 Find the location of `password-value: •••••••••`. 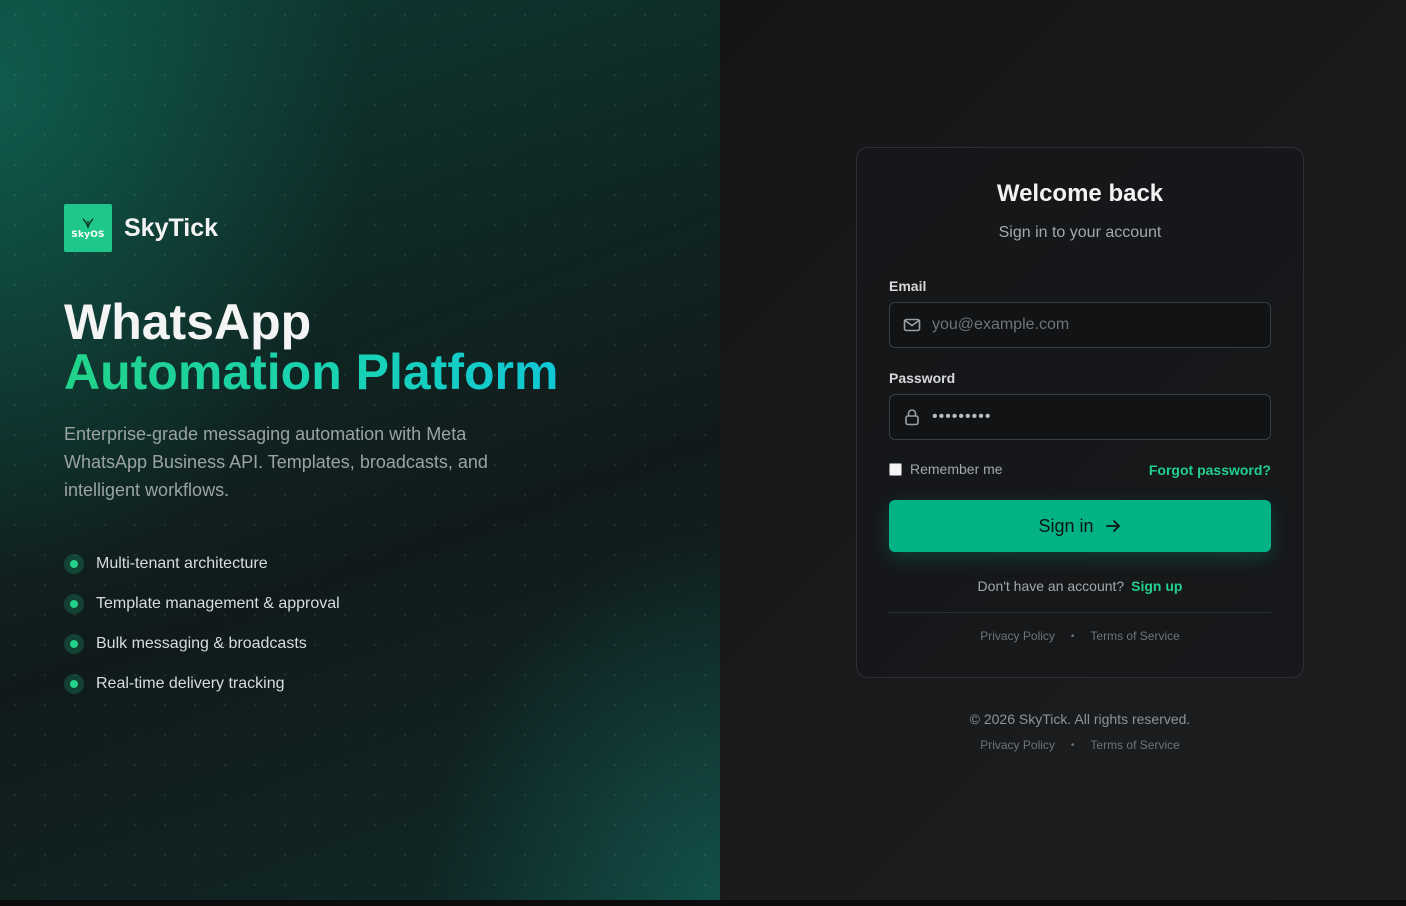

password-value: ••••••••• is located at coordinates (962, 416).